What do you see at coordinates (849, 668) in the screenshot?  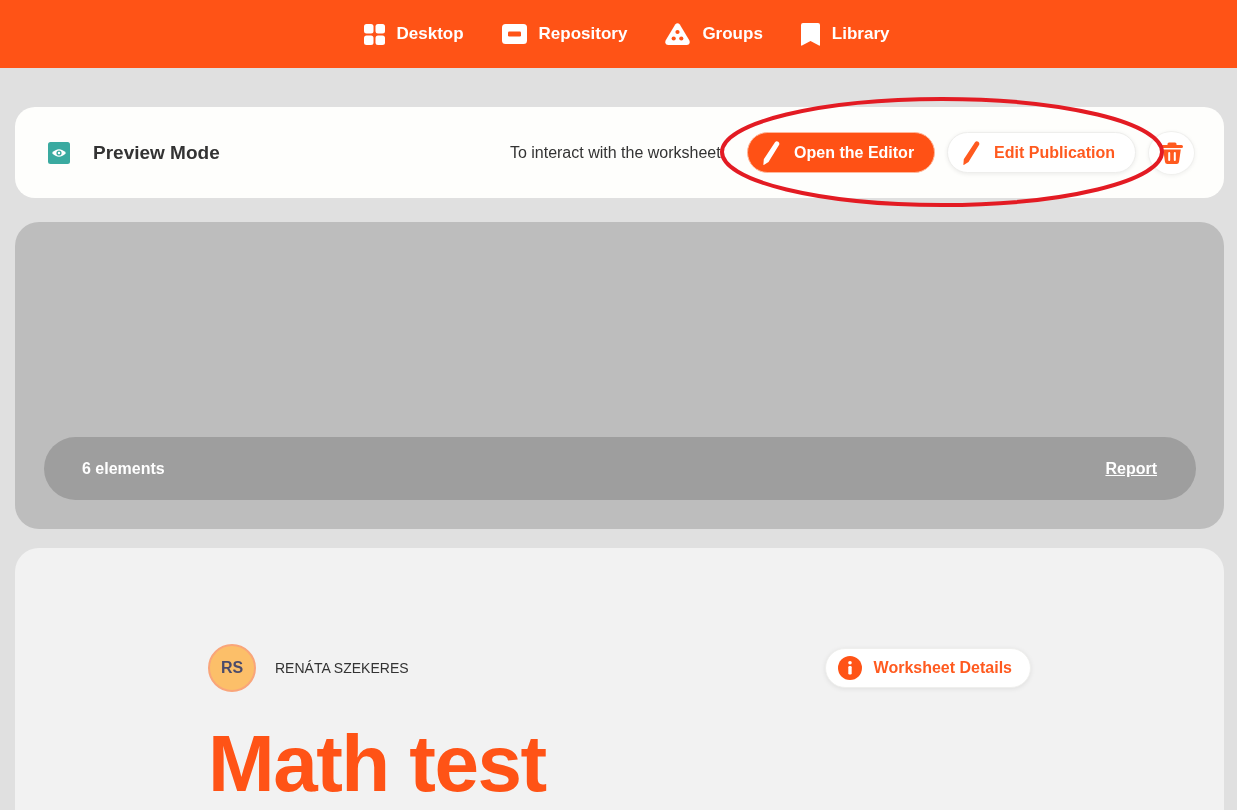 I see `info-icon` at bounding box center [849, 668].